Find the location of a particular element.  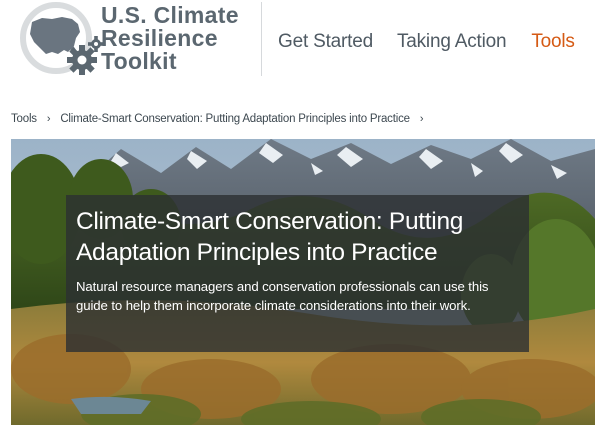

site-logo-link: U.S. Climate Resilience Toolkit is located at coordinates (131, 40).